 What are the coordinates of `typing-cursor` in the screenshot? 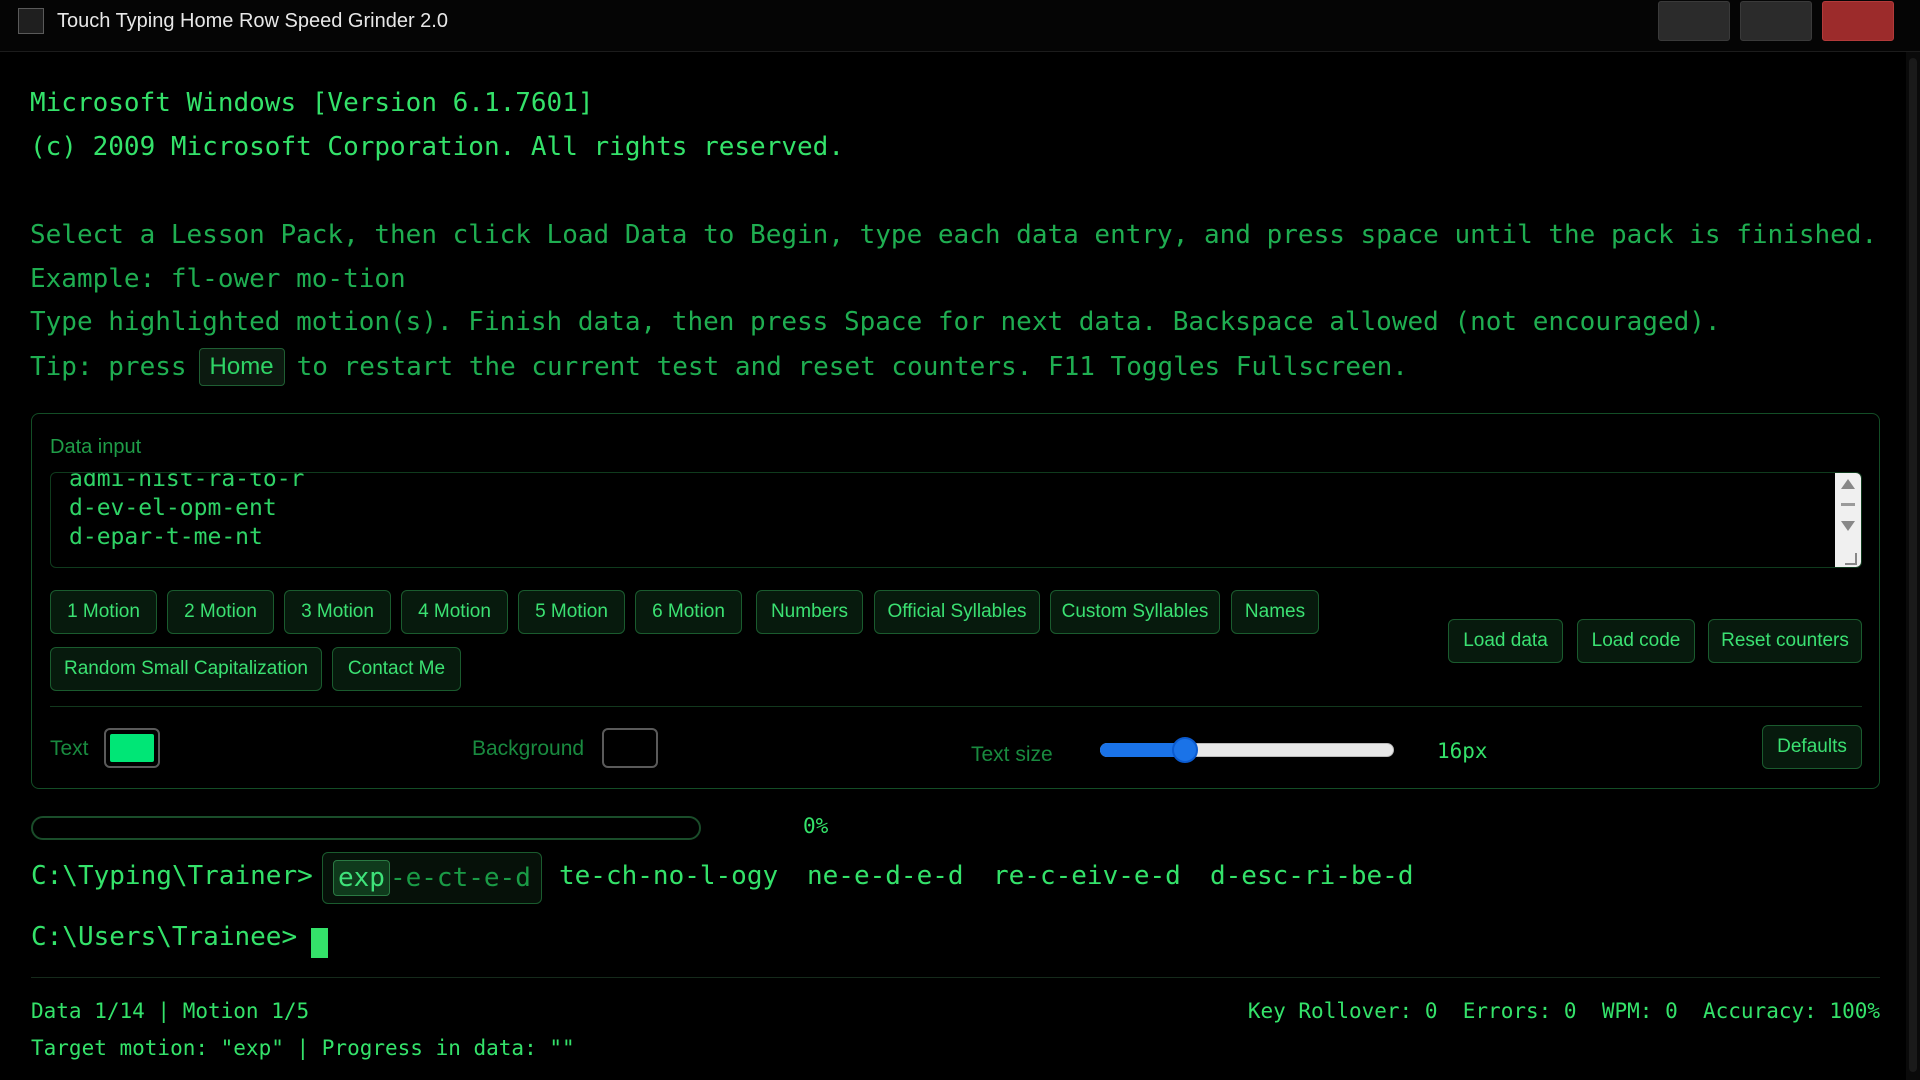 It's located at (319, 943).